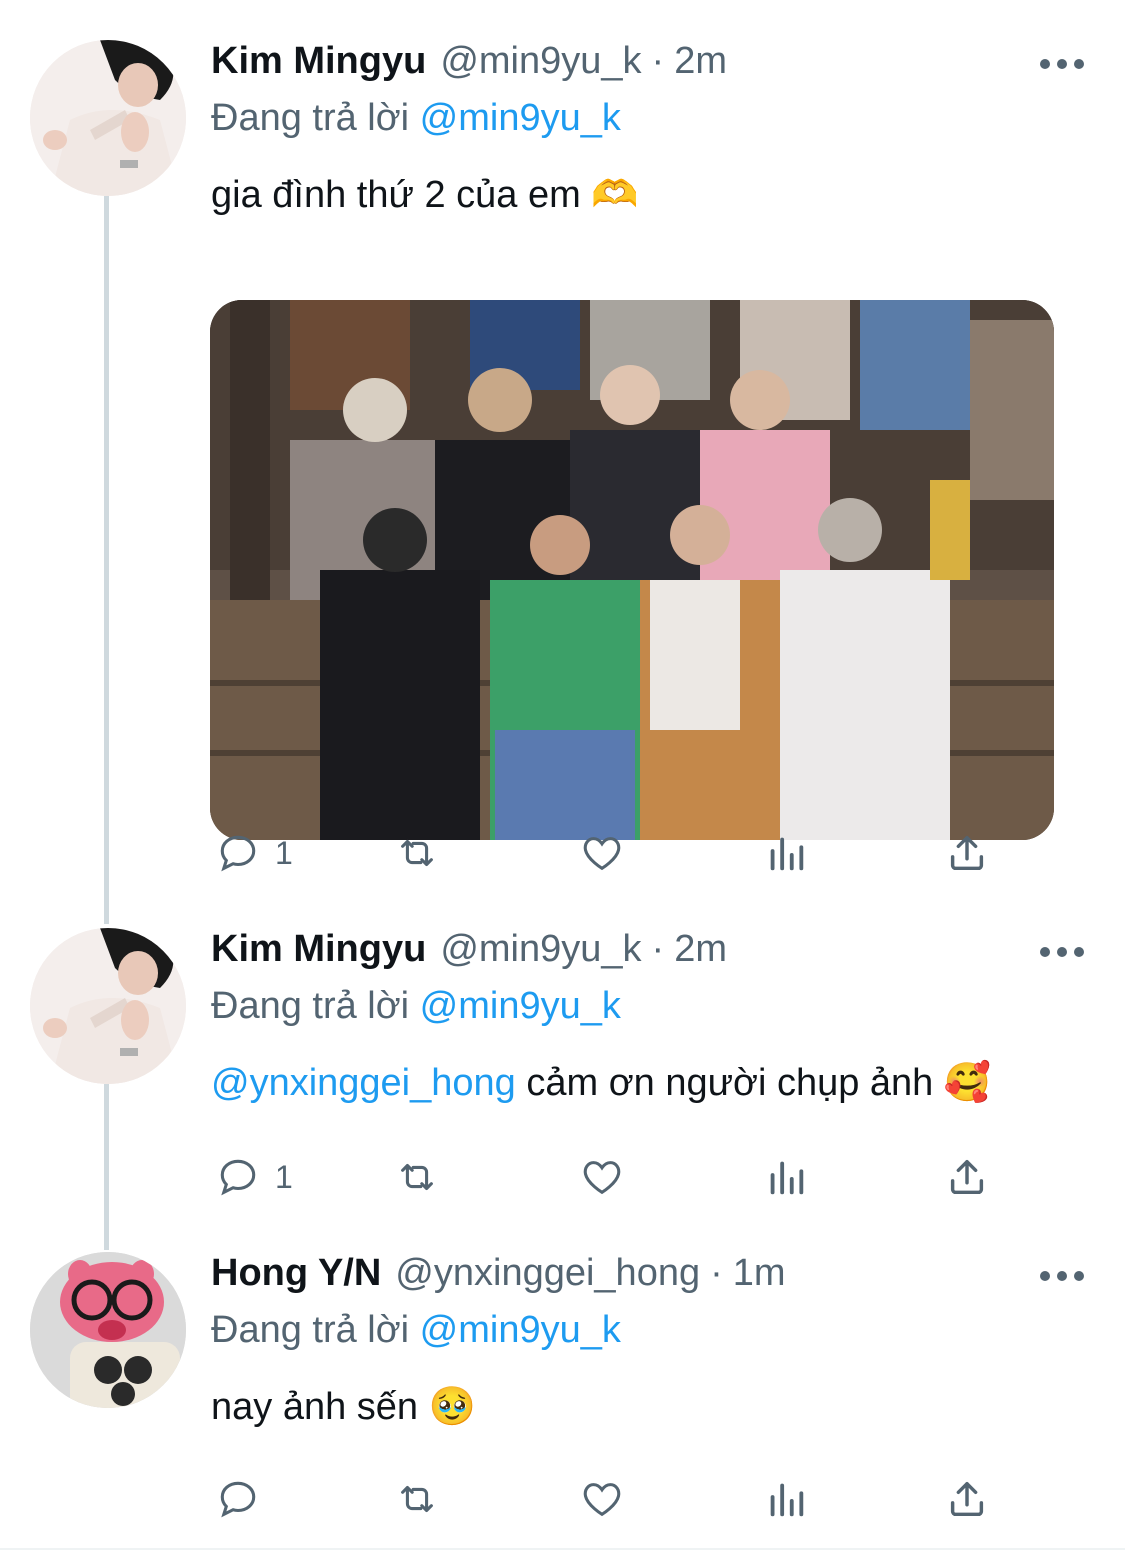  Describe the element at coordinates (753, 1083) in the screenshot. I see `tweet-text-body: cảm ơn người chụp ảnh 🥰` at that location.